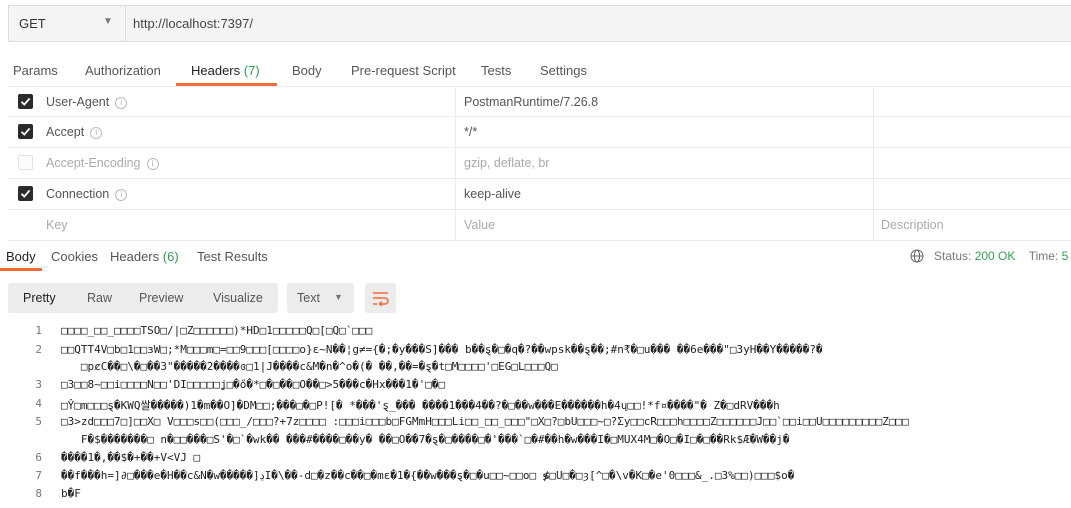 The width and height of the screenshot is (1071, 508). I want to click on tab-response-headers-count: (6), so click(170, 256).